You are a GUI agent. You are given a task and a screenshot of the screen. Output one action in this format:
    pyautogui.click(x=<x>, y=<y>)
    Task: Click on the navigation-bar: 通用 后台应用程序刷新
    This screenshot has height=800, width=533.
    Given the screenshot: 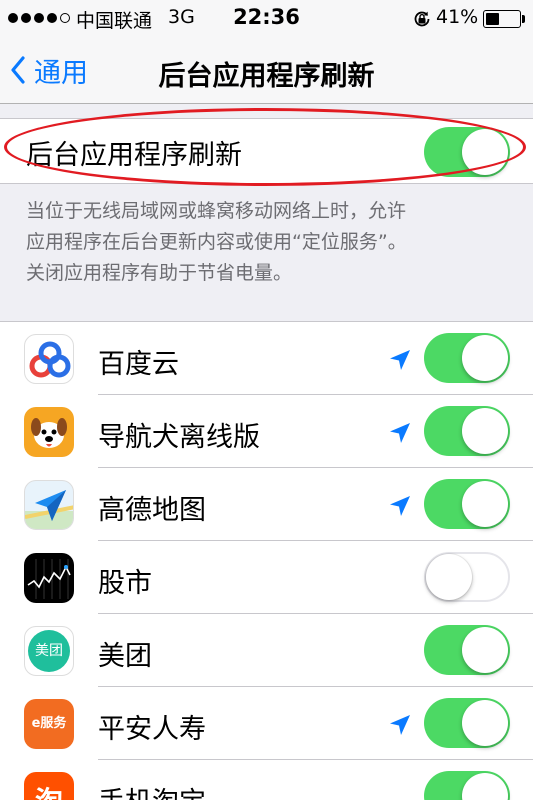 What is the action you would take?
    pyautogui.click(x=266, y=71)
    